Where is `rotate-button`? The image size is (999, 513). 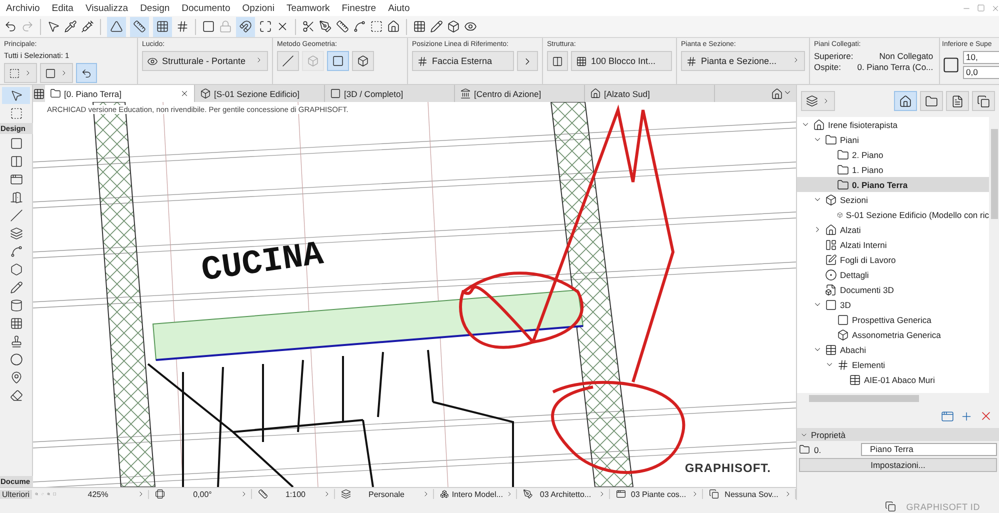
rotate-button is located at coordinates (86, 73).